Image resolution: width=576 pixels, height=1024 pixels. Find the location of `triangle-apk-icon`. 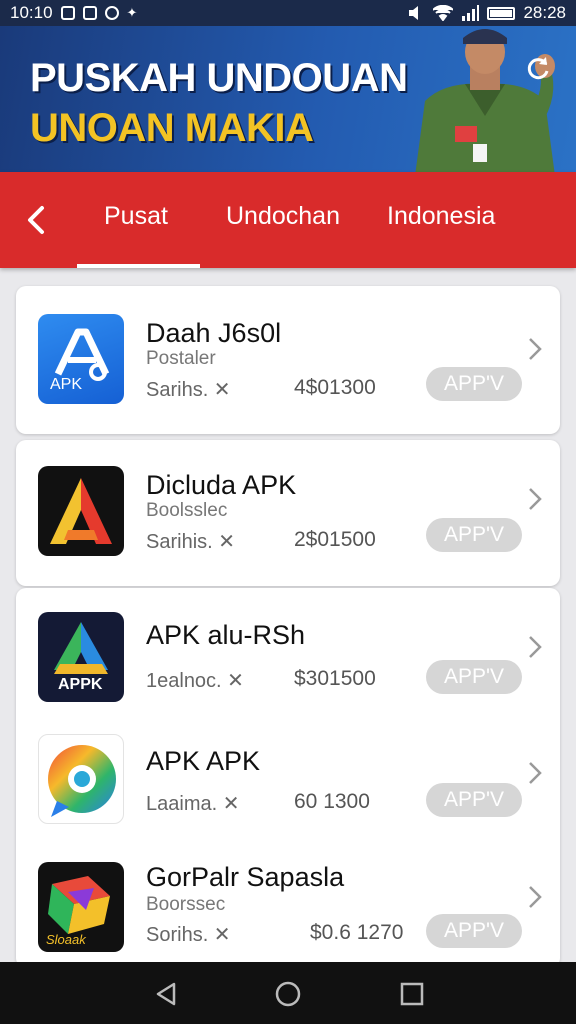

triangle-apk-icon is located at coordinates (81, 511).